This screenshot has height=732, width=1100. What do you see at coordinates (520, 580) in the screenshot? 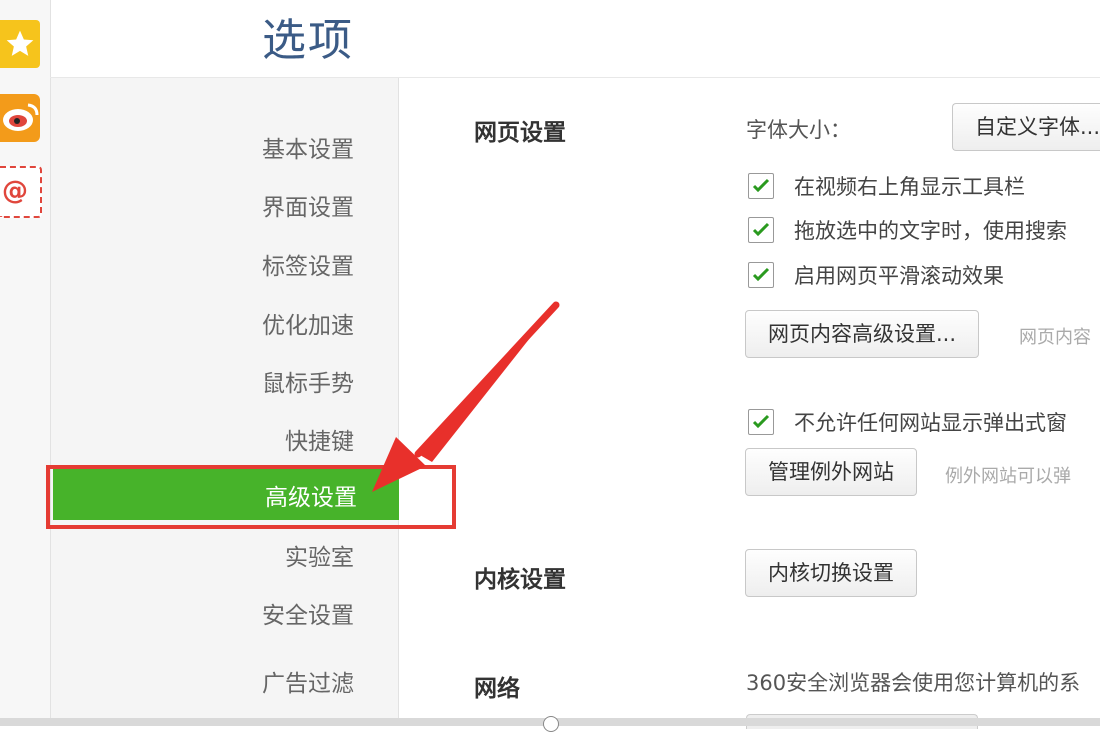
I see `section-title-kernel: 内核设置` at bounding box center [520, 580].